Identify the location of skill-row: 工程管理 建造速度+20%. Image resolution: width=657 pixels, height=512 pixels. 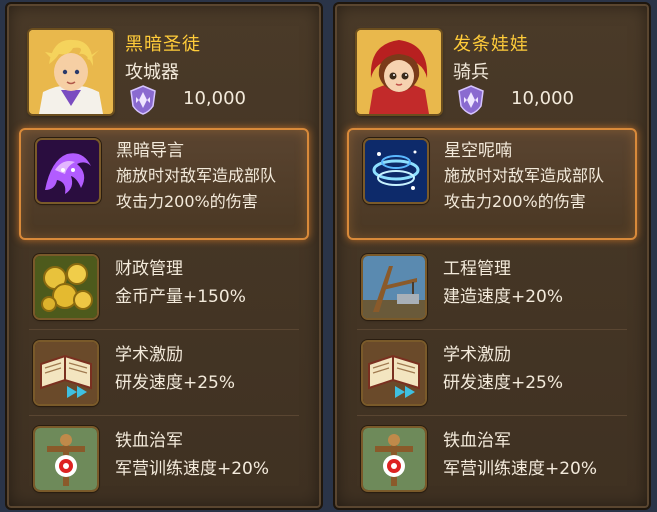
(492, 288).